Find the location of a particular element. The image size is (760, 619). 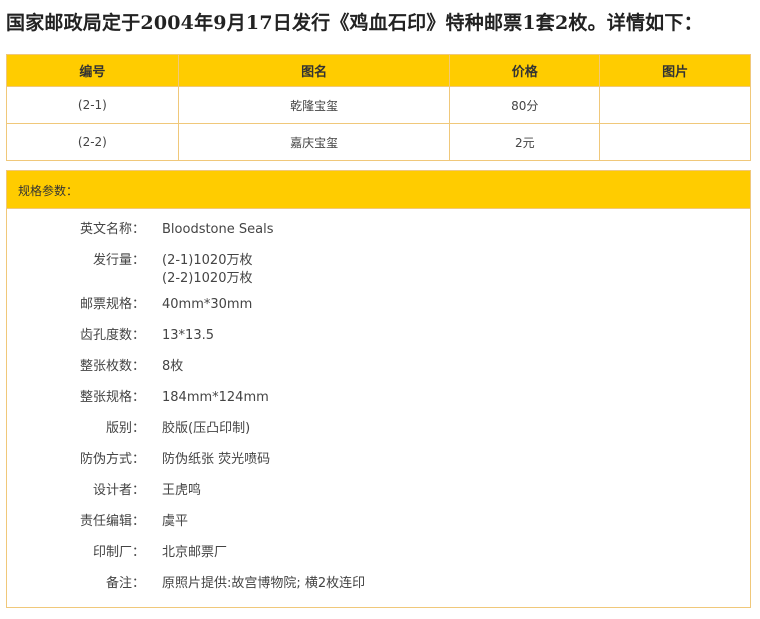

spec-label: 英文名称： is located at coordinates (112, 229).